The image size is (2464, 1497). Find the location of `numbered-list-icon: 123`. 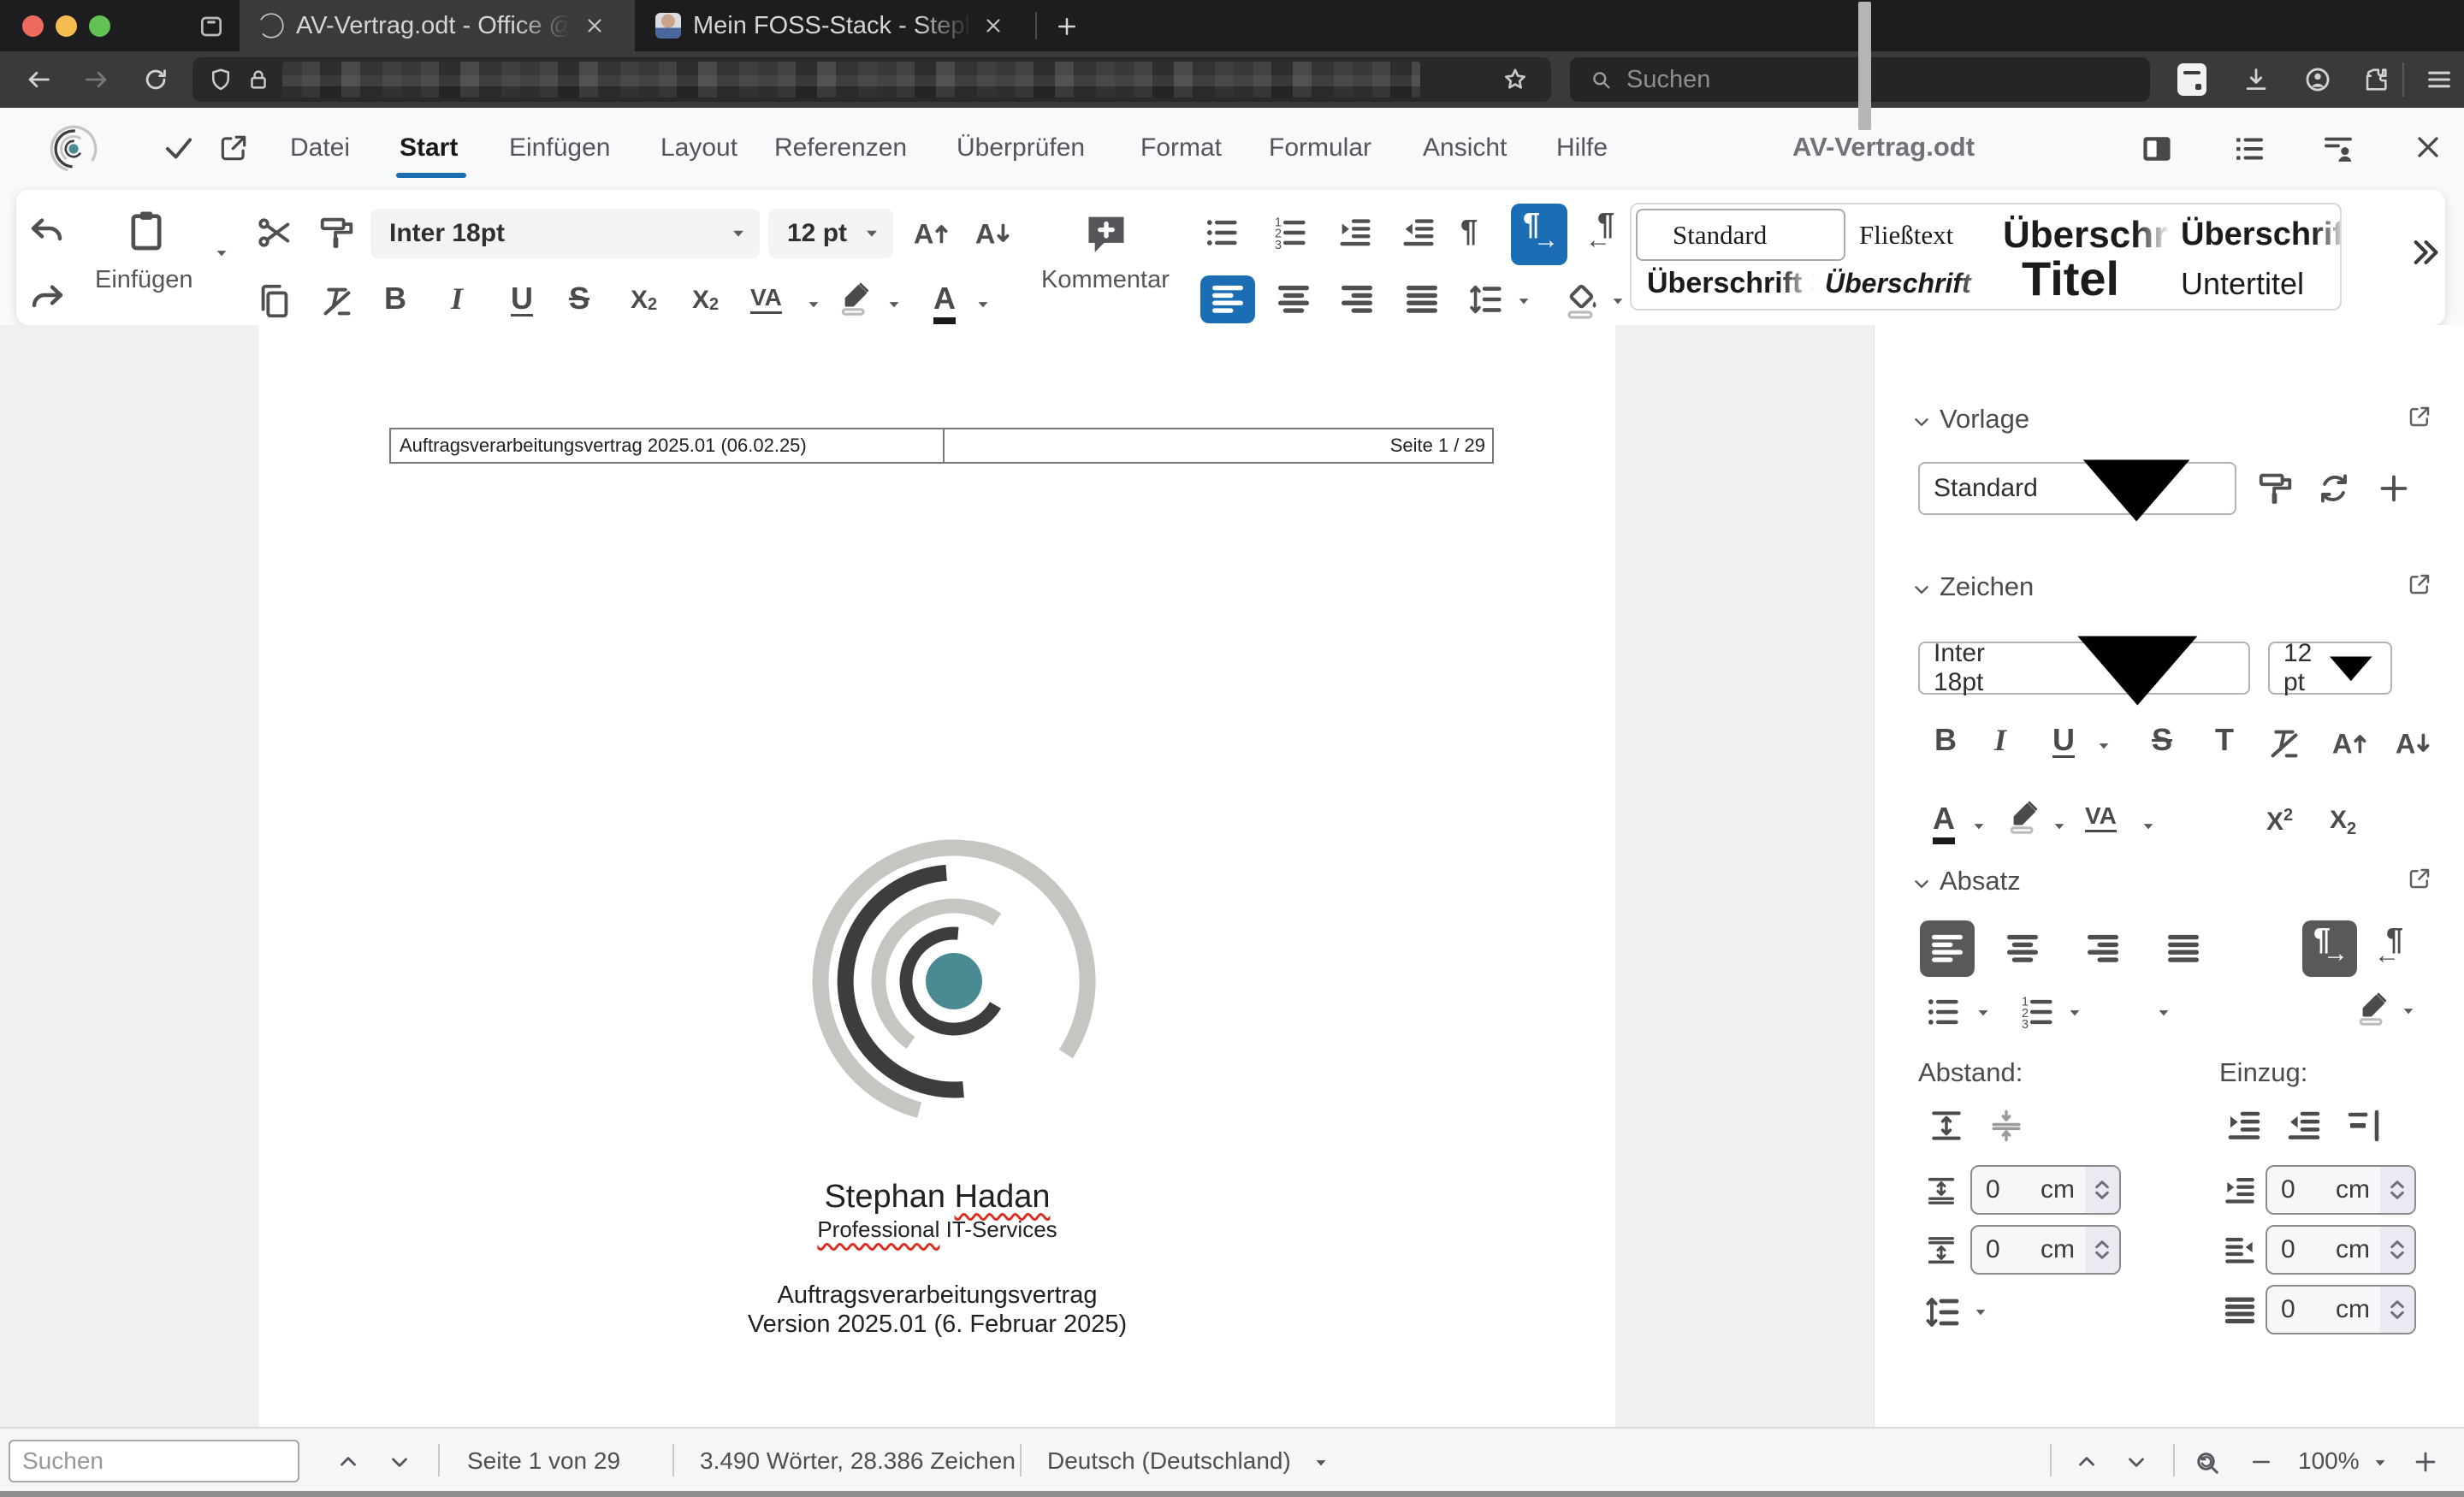

numbered-list-icon: 123 is located at coordinates (1290, 233).